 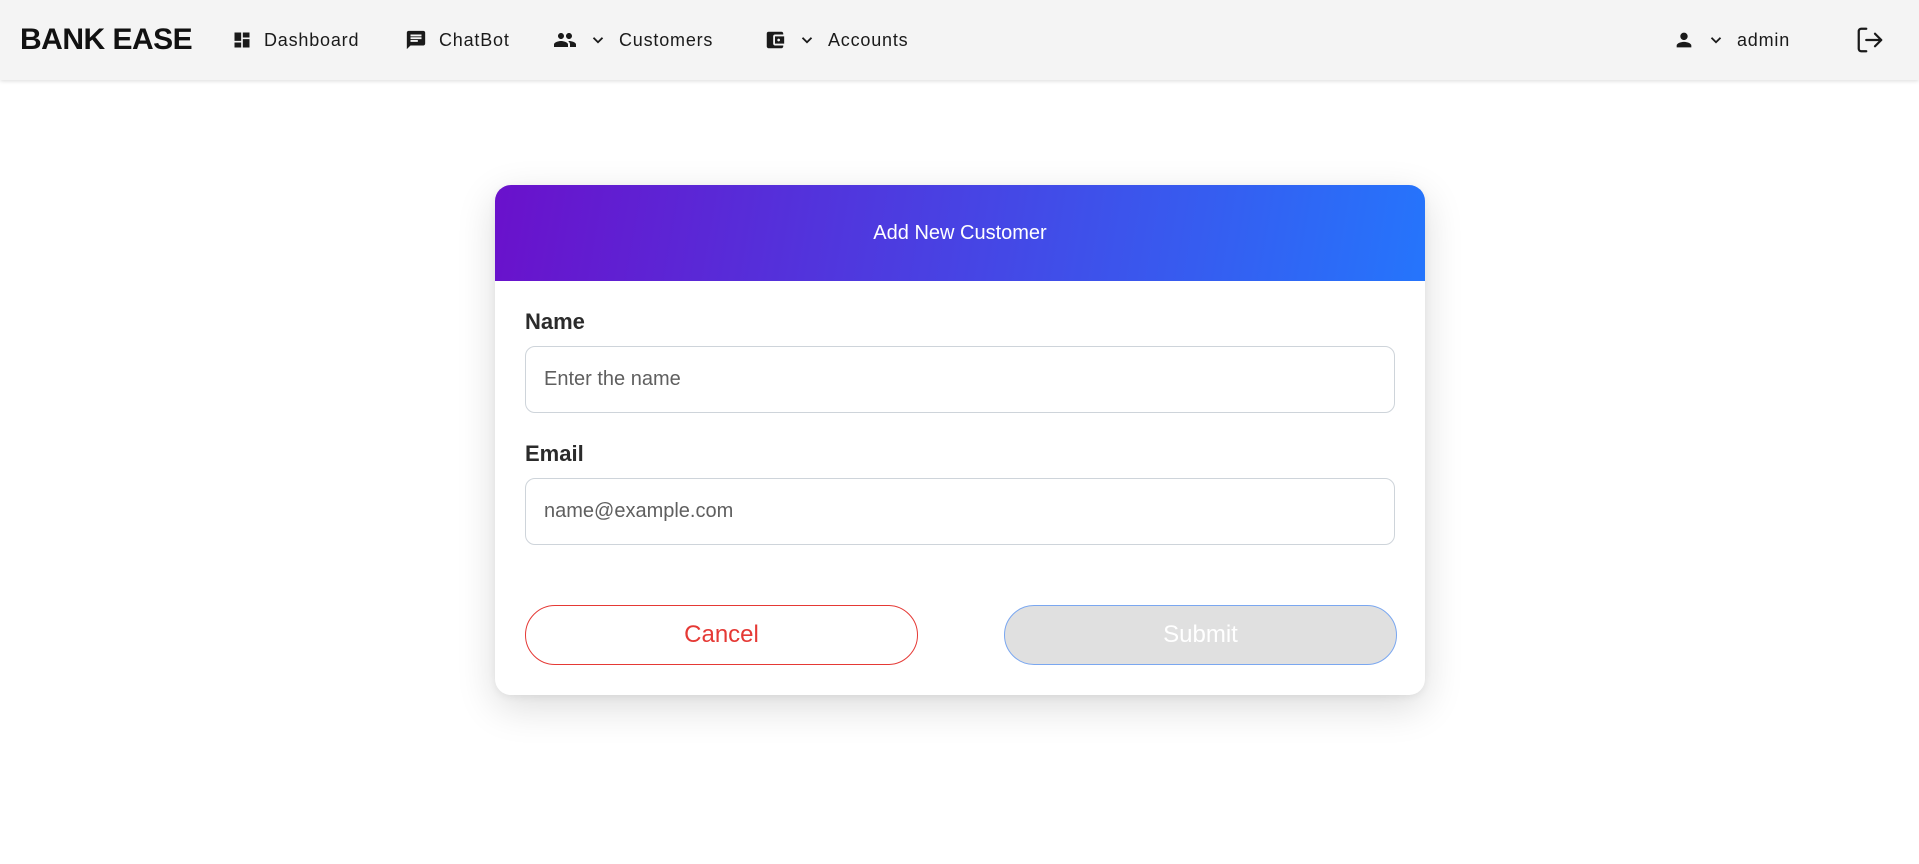 What do you see at coordinates (960, 379) in the screenshot?
I see `name-input` at bounding box center [960, 379].